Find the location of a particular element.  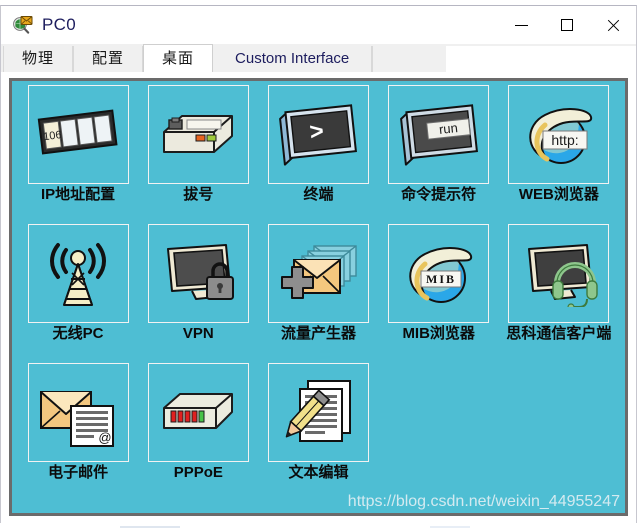

desktop-item-ip-configuration: 106 IP地址配置 is located at coordinates (78, 154).